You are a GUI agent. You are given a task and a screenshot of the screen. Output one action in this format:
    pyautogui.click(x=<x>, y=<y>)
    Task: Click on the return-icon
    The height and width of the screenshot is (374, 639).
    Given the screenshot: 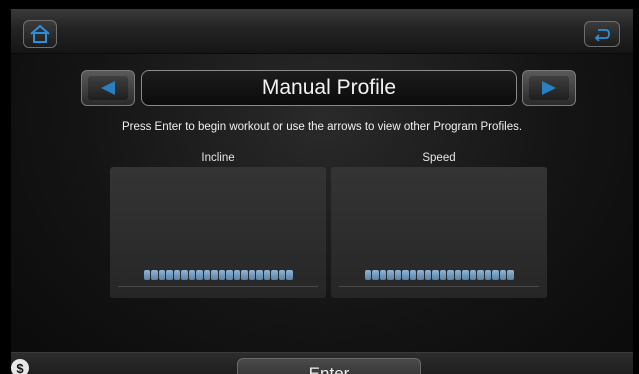 What is the action you would take?
    pyautogui.click(x=602, y=35)
    